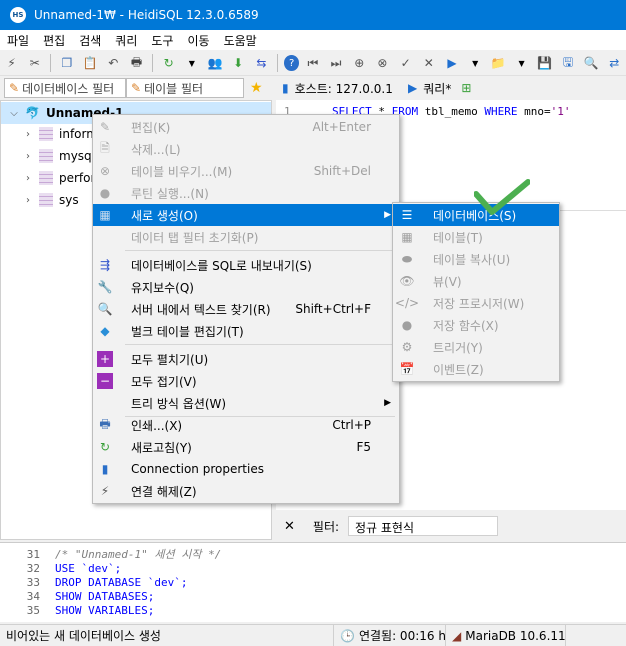  Describe the element at coordinates (359, 63) in the screenshot. I see `insert-record-icon: ⊕` at that location.